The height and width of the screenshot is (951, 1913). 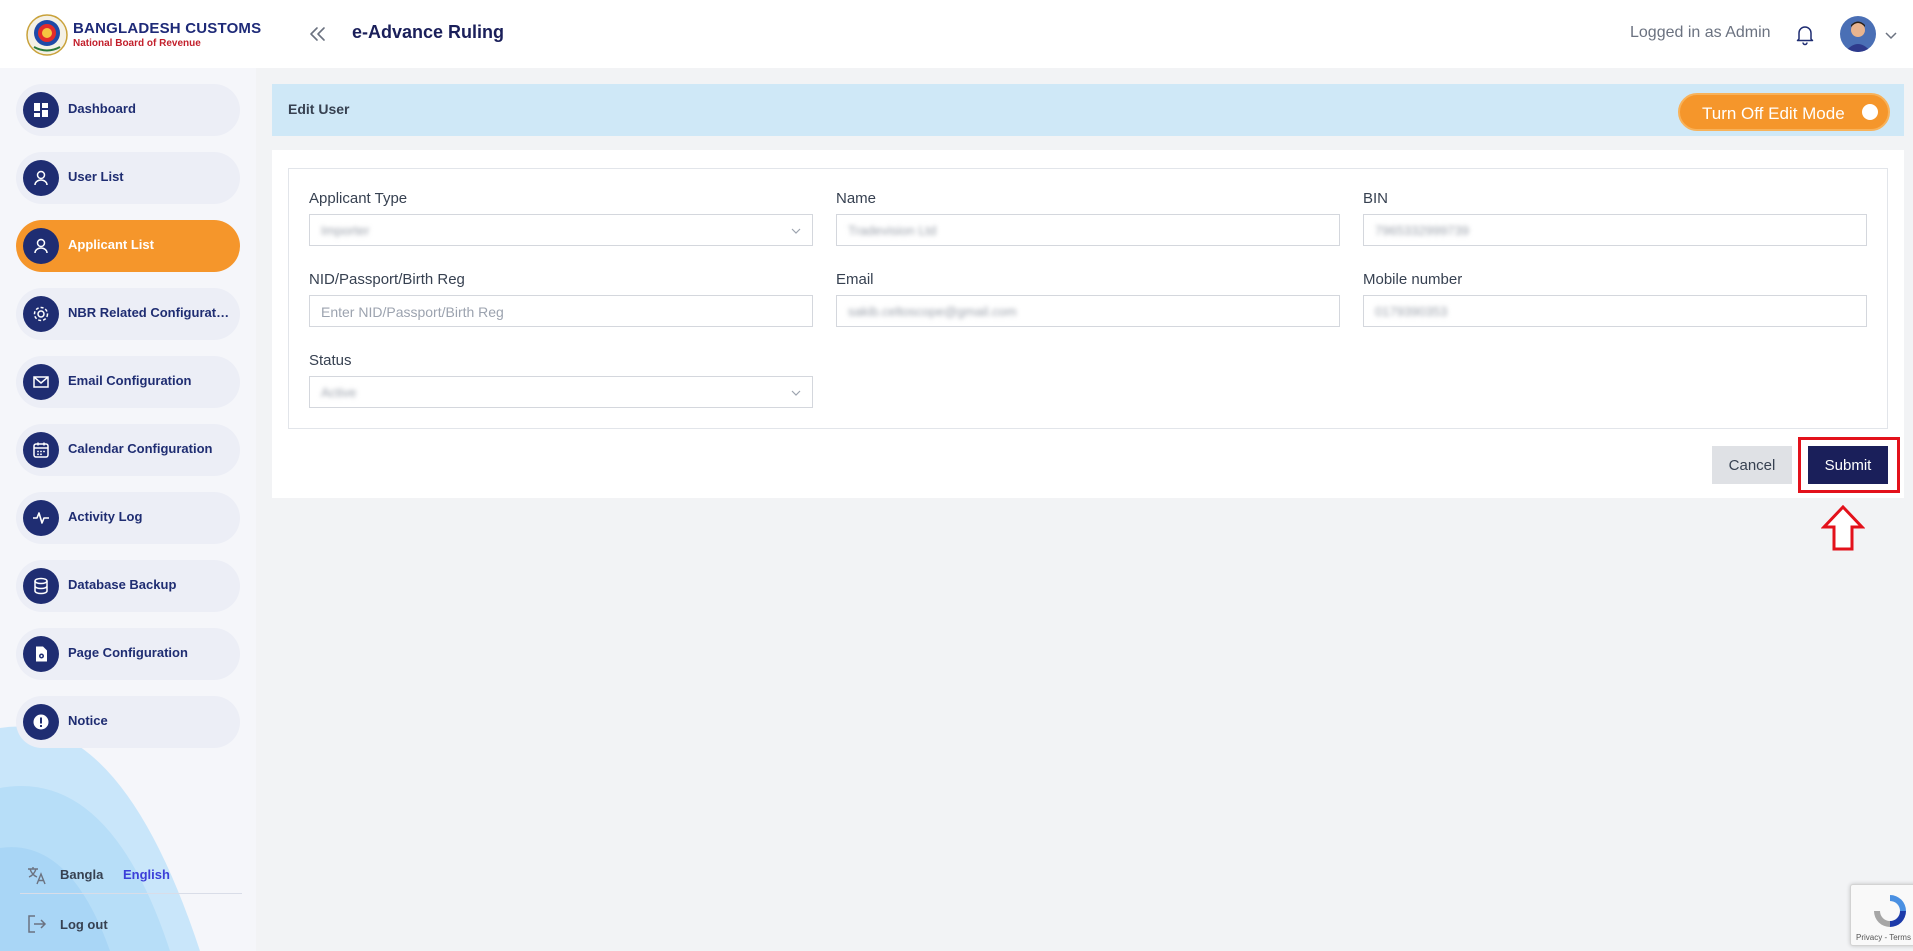 What do you see at coordinates (1411, 311) in the screenshot?
I see `mobile-value: 0179390353` at bounding box center [1411, 311].